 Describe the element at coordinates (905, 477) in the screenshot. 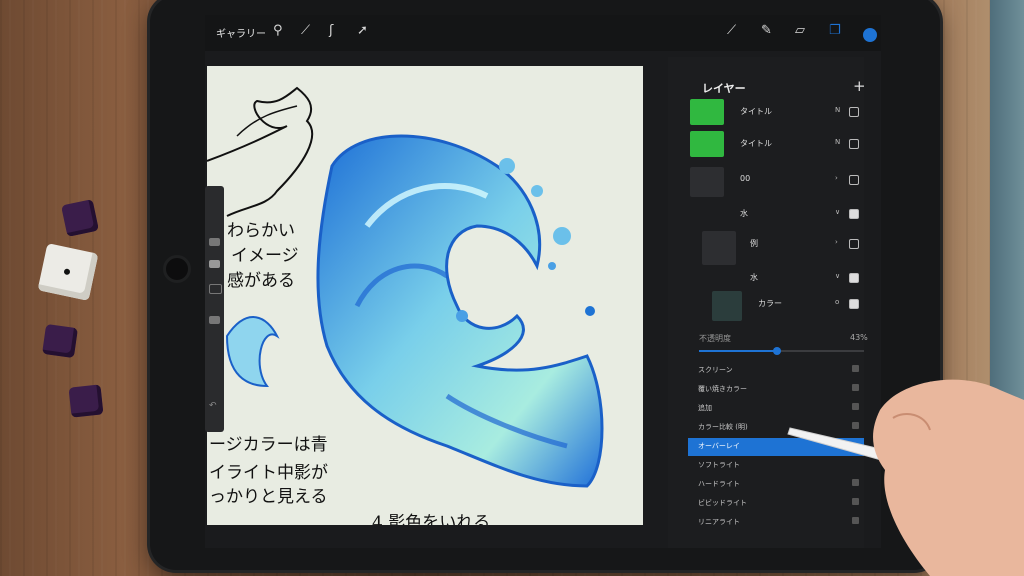

I see `hand-with-stylus` at that location.